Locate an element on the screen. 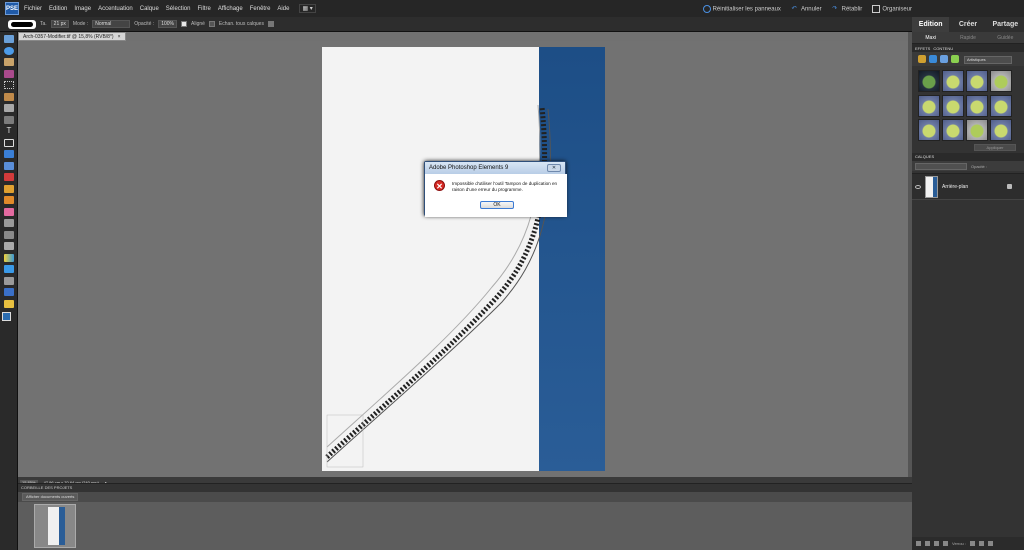 The height and width of the screenshot is (550, 1024). tab-maxi: Maxi is located at coordinates (930, 37).